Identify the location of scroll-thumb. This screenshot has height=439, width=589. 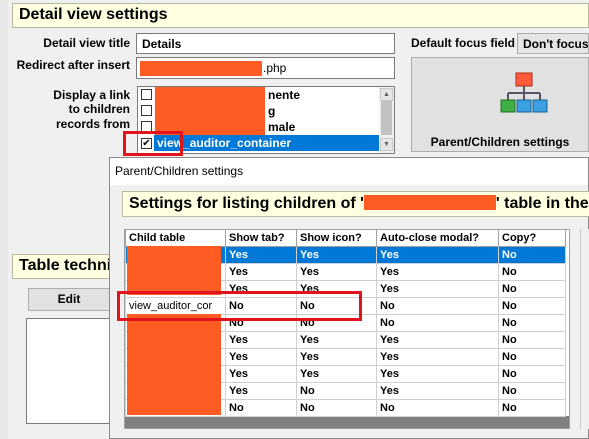
(386, 118).